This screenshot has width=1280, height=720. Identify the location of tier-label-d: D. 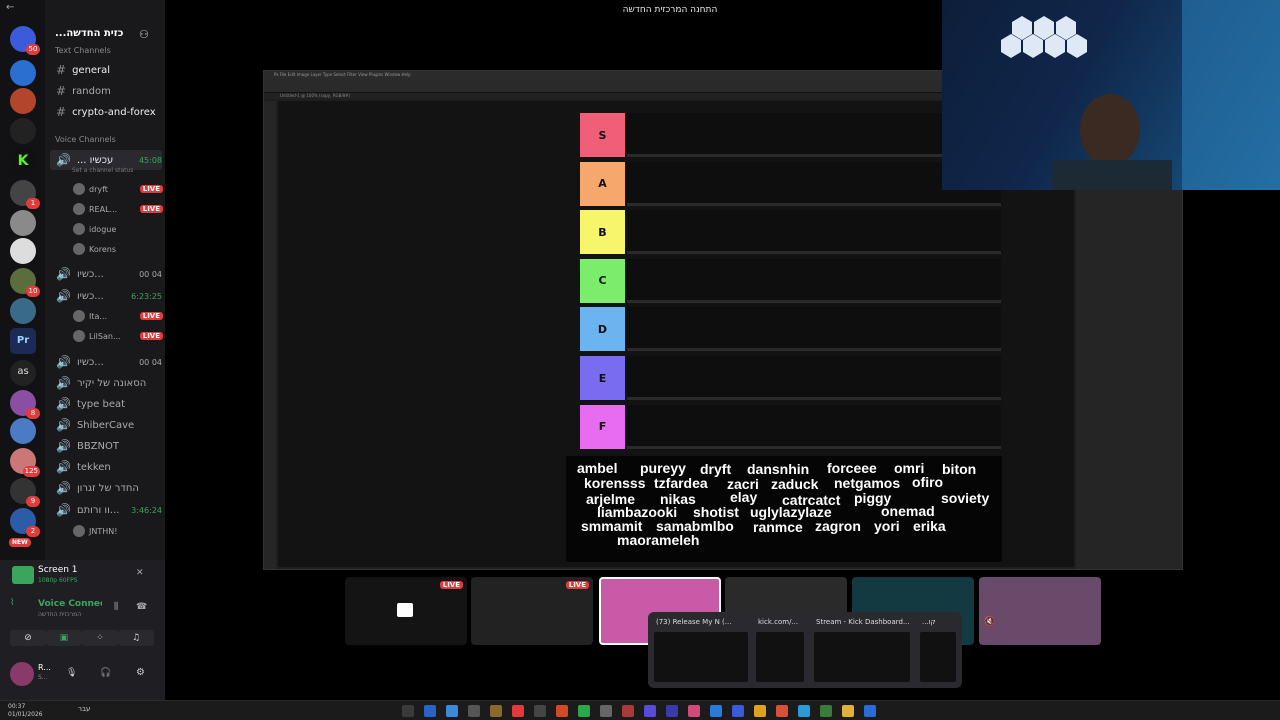
(602, 329).